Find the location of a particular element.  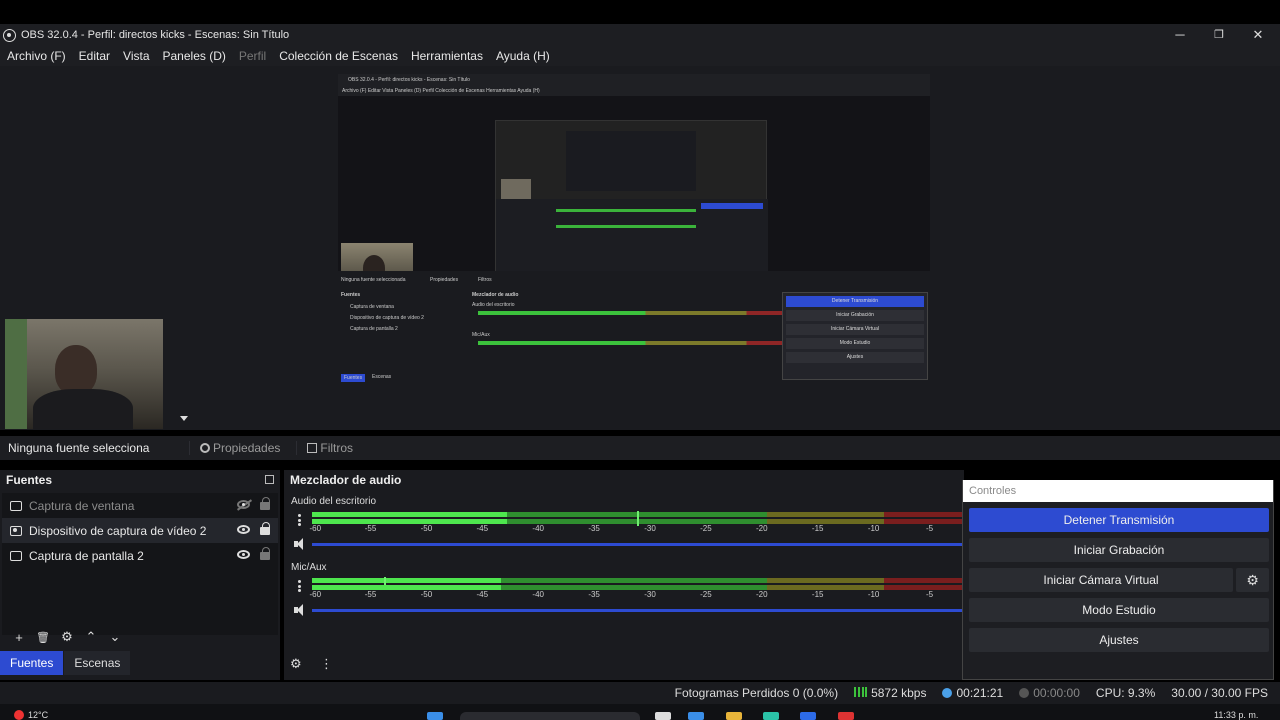

nested-inner-capture is located at coordinates (631, 196).